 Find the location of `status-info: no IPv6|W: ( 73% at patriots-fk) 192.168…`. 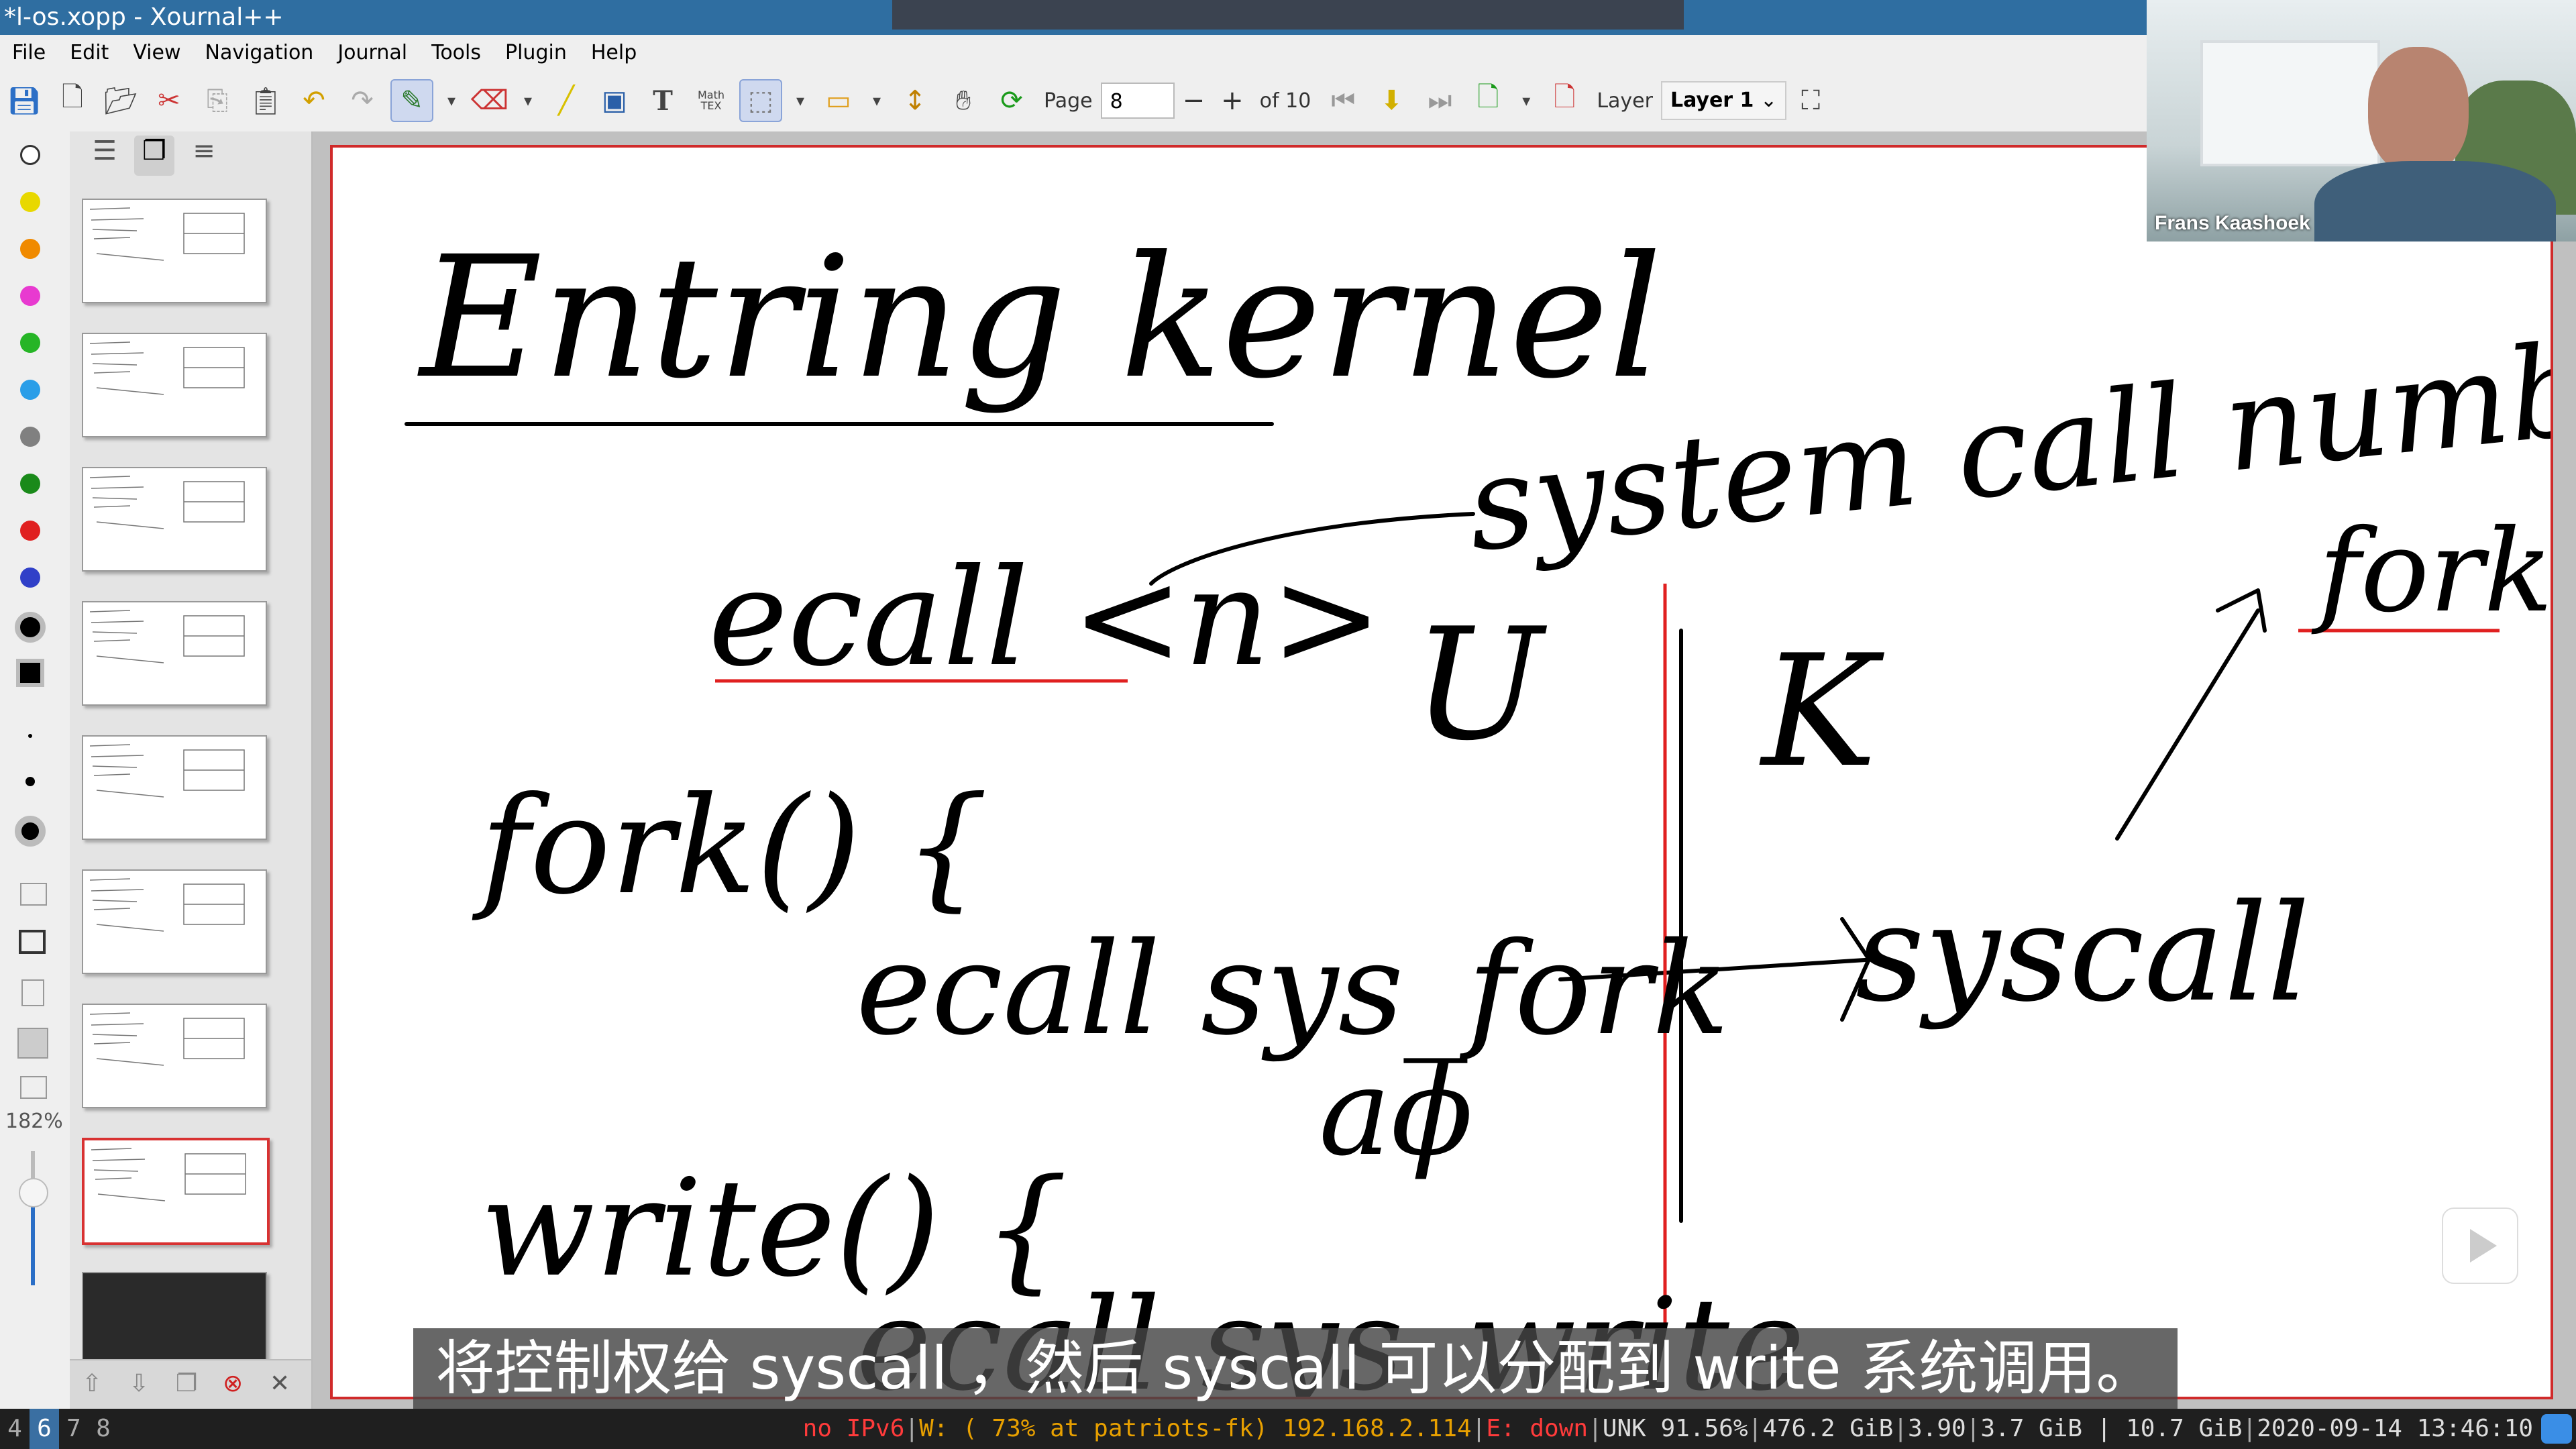

status-info: no IPv6|W: ( 73% at patriots-fk) 192.168… is located at coordinates (1667, 1428).